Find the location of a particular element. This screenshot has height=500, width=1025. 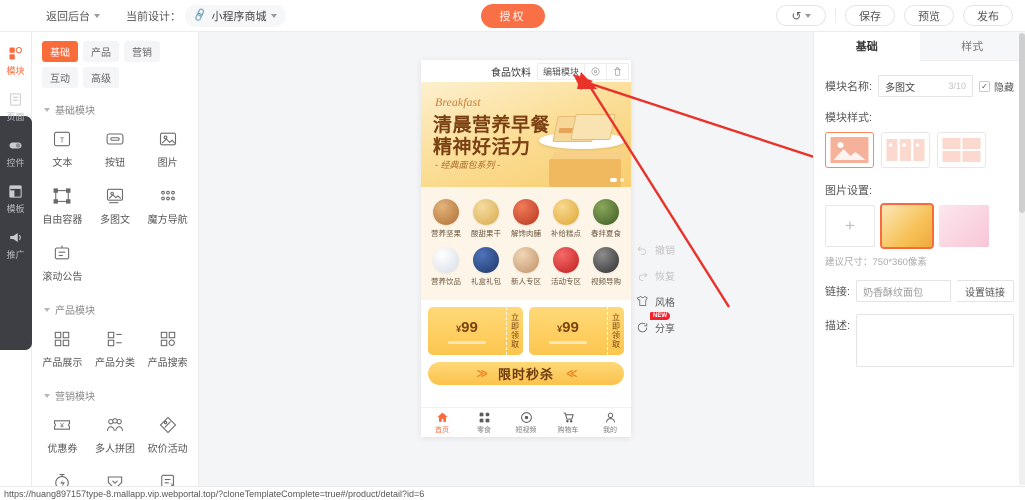

back-to-admin-label: 返回后台 is located at coordinates (68, 16).